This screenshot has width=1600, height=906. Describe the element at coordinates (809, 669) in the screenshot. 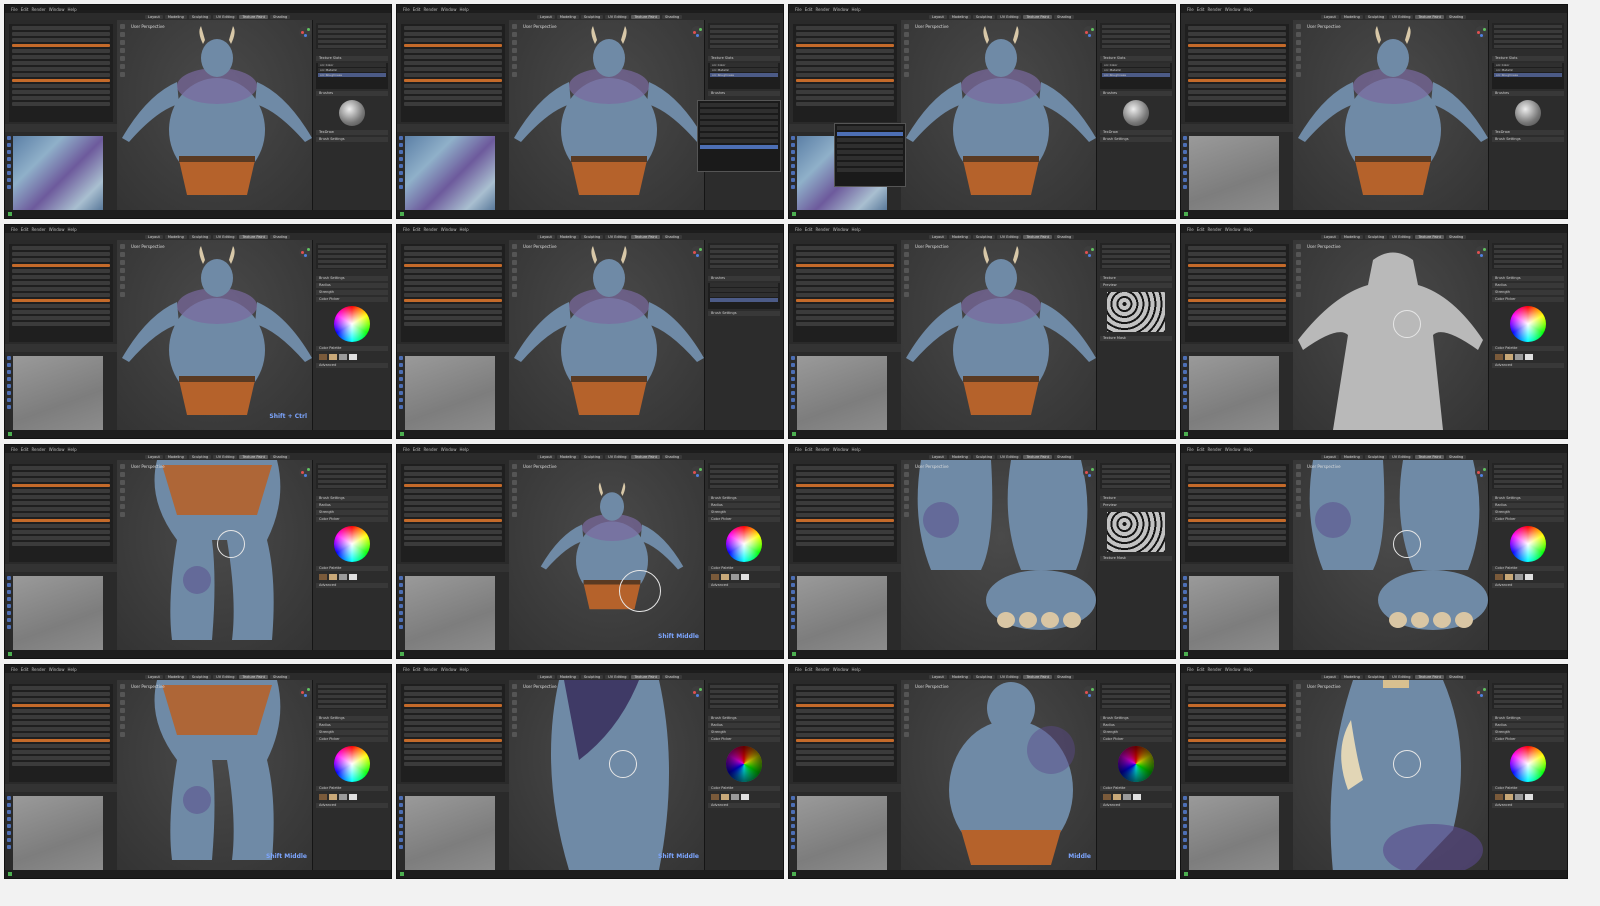

I see `menu-item-edit: Edit` at that location.